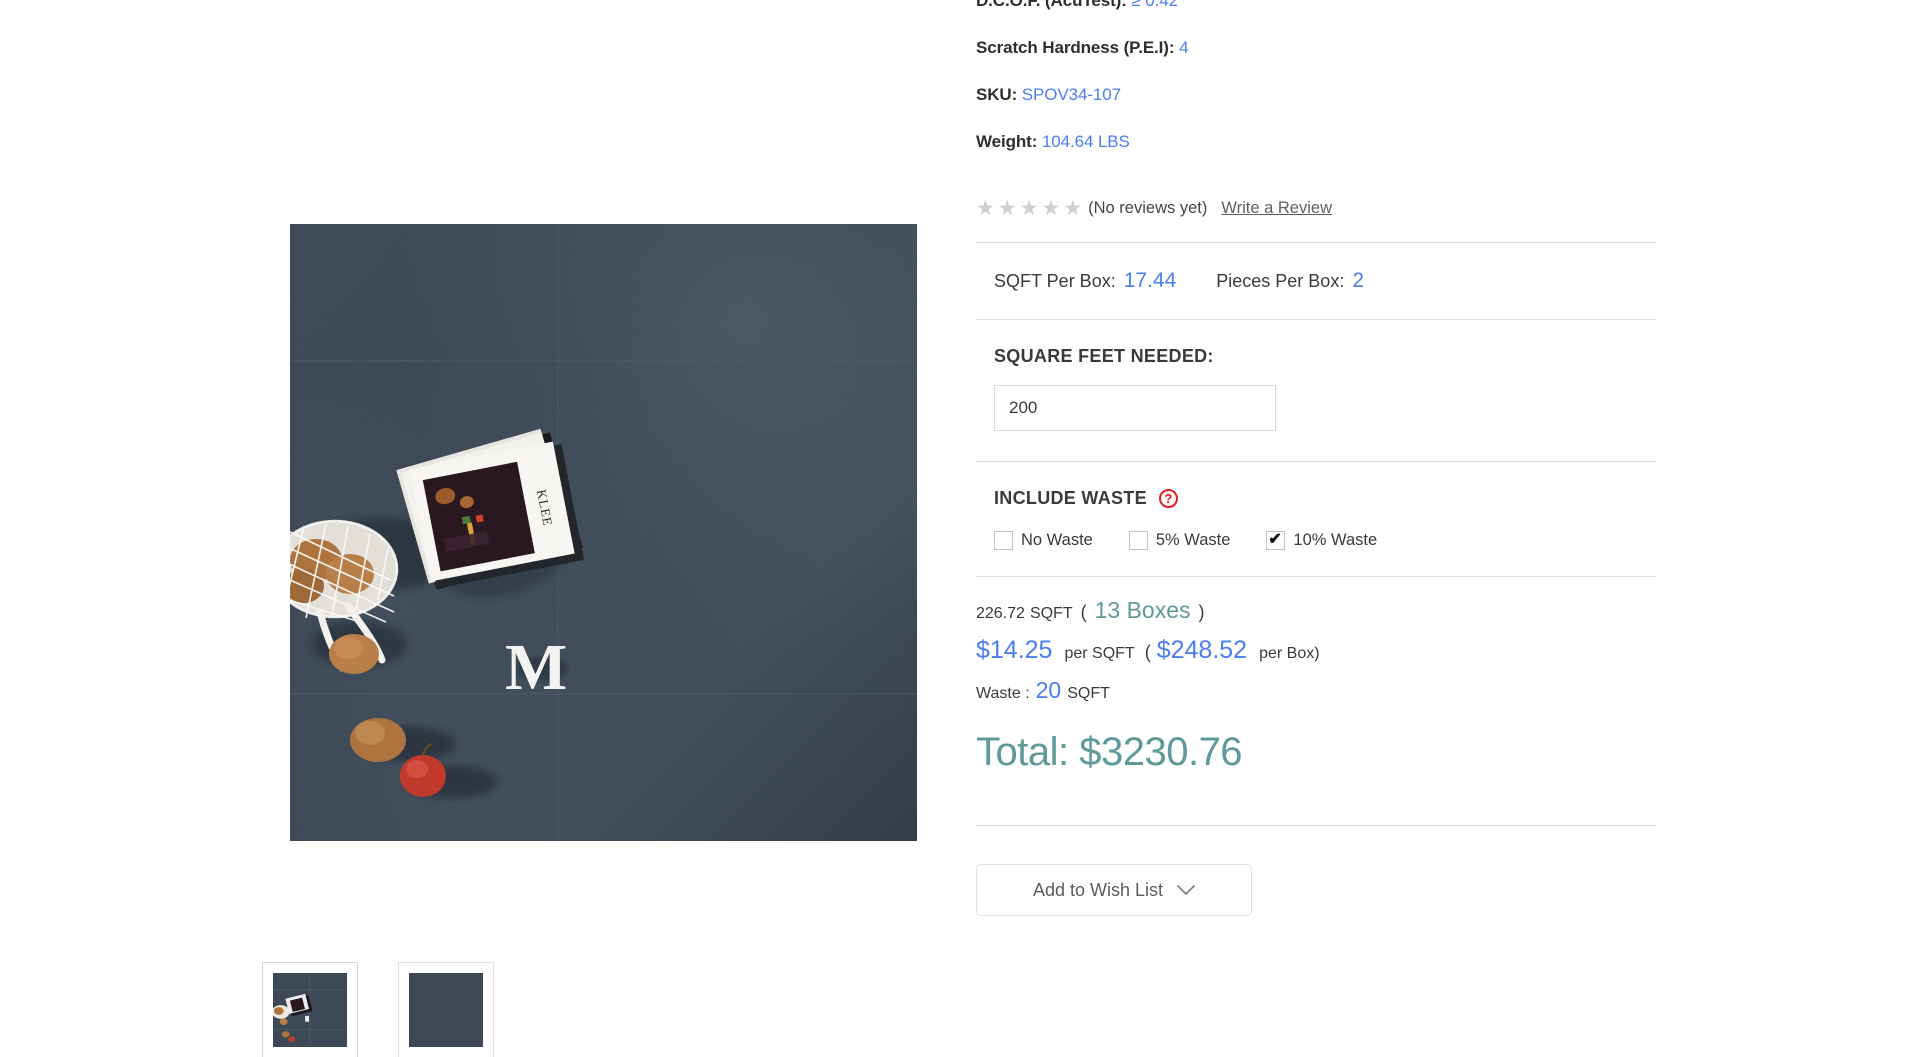  I want to click on add-to-wish-list-button: Add to Wish List, so click(1114, 890).